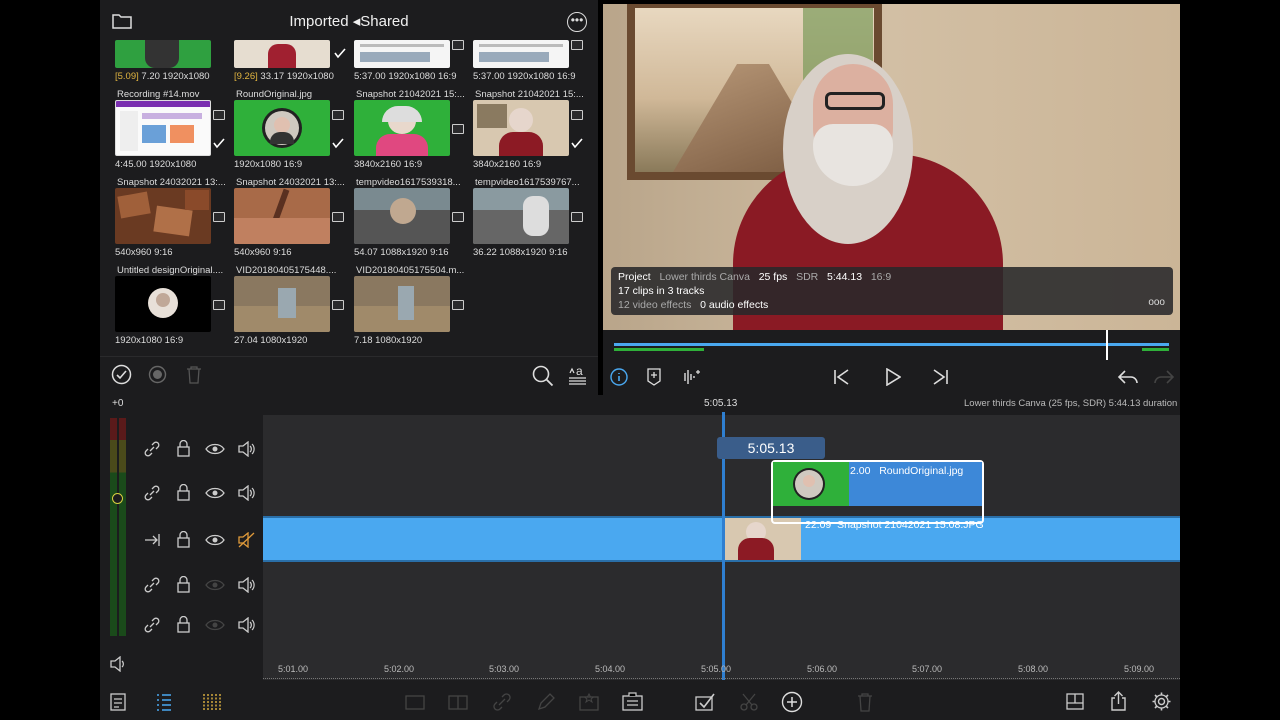  What do you see at coordinates (811, 484) in the screenshot?
I see `round-original-clip-thumbnail` at bounding box center [811, 484].